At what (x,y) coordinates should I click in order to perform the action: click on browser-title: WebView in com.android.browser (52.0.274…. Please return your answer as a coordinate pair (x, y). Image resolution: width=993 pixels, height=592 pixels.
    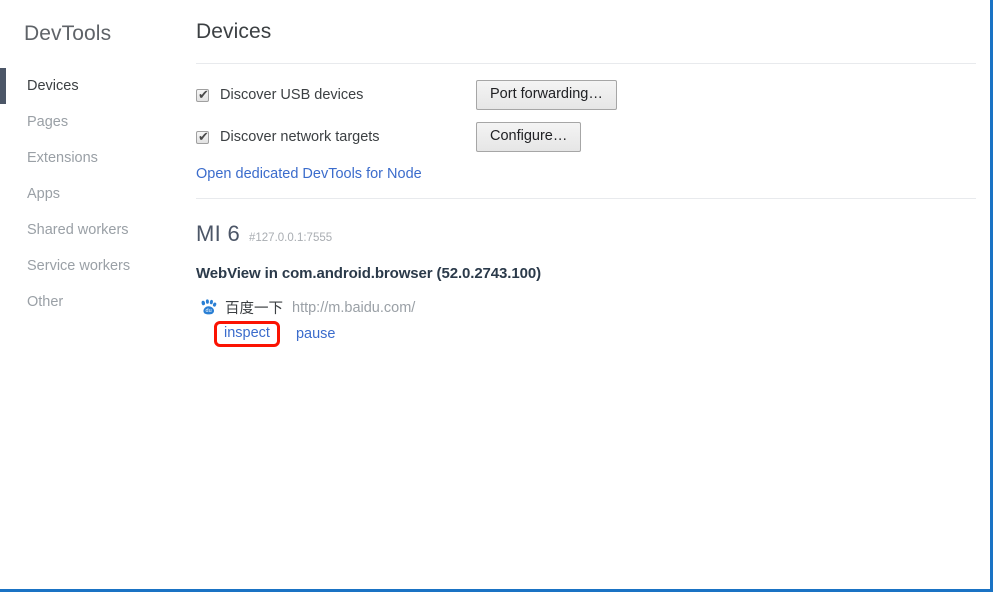
    Looking at the image, I should click on (368, 273).